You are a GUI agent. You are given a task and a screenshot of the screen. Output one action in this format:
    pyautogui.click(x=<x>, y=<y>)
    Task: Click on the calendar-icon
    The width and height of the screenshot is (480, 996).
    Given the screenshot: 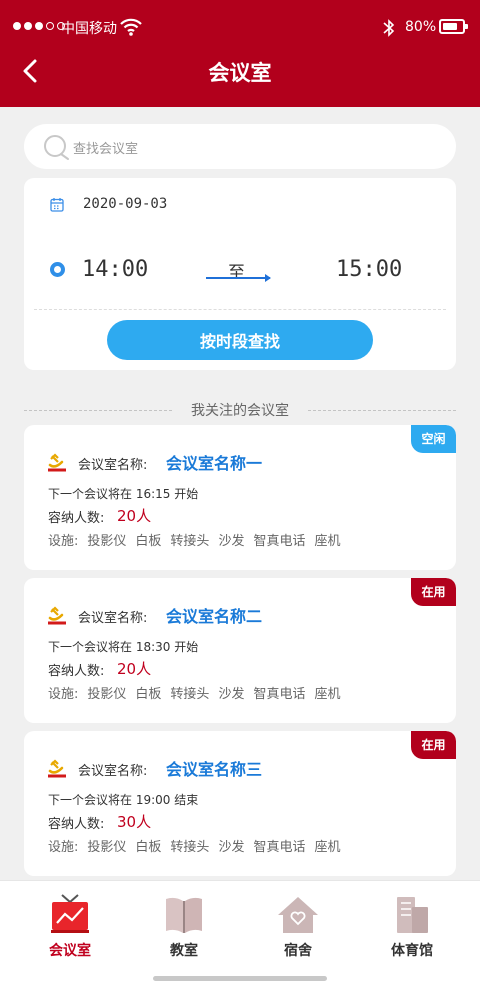 What is the action you would take?
    pyautogui.click(x=57, y=205)
    